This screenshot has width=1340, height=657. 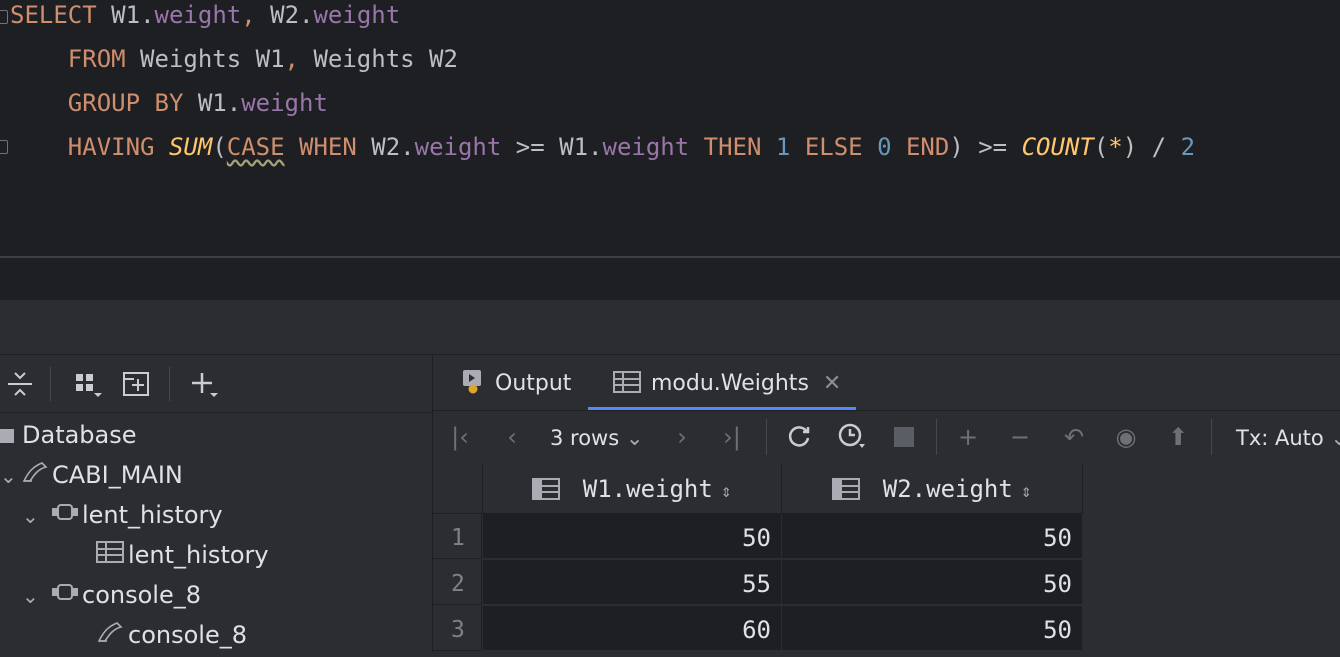 I want to click on explorer-toolbar, so click(x=216, y=384).